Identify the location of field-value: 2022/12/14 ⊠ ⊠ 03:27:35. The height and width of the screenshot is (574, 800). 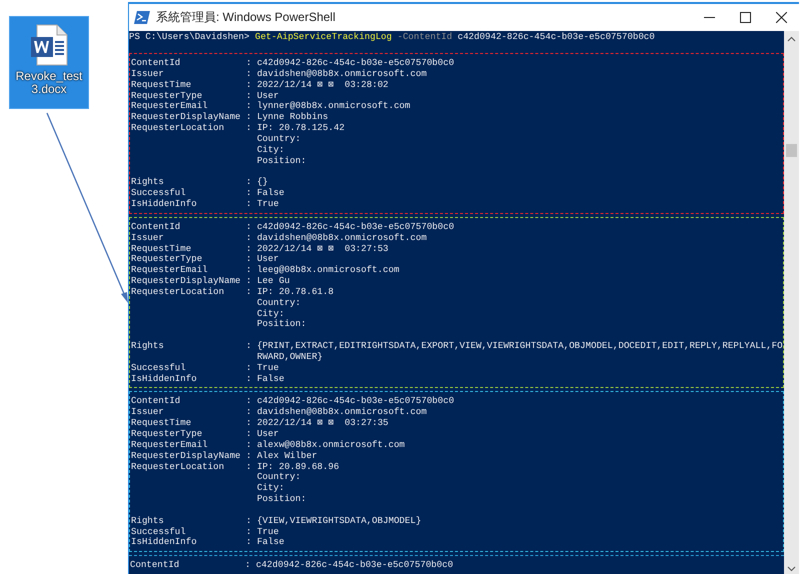
(322, 423).